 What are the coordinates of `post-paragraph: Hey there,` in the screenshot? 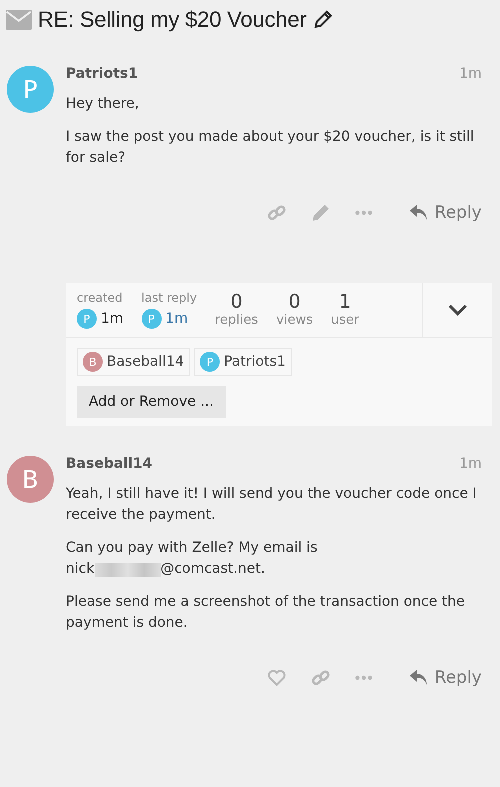 It's located at (103, 104).